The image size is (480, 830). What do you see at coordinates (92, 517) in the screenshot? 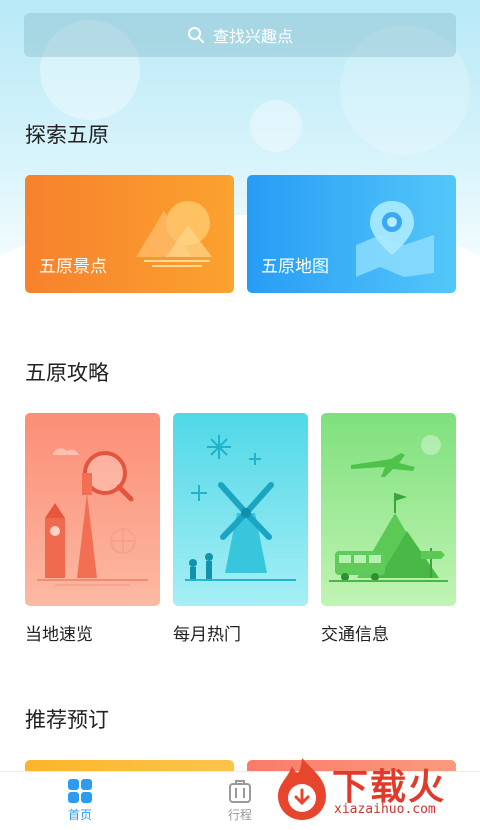
I see `landmarks-magnifier-illustration` at bounding box center [92, 517].